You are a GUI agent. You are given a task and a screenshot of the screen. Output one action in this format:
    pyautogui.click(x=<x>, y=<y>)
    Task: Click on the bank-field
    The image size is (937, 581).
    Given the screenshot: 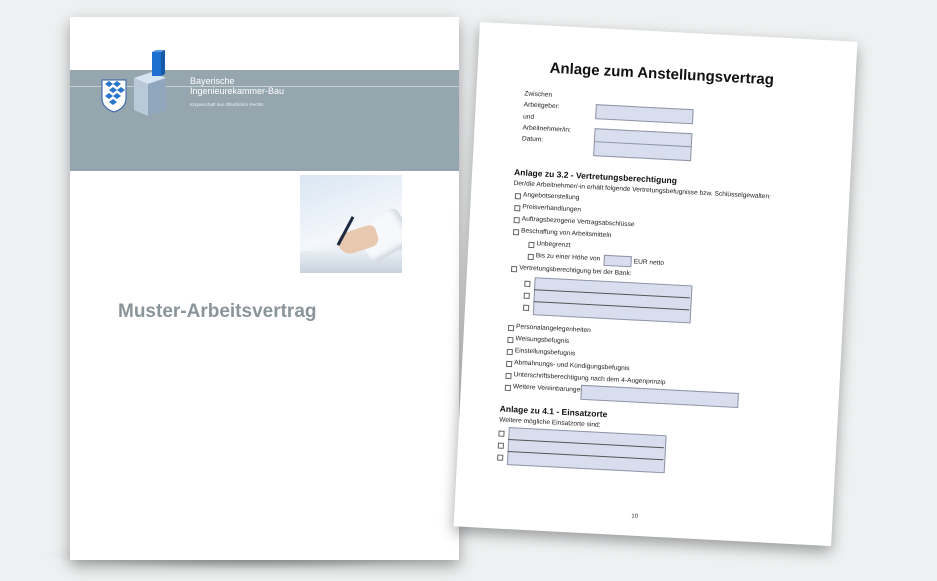 What is the action you would take?
    pyautogui.click(x=612, y=300)
    